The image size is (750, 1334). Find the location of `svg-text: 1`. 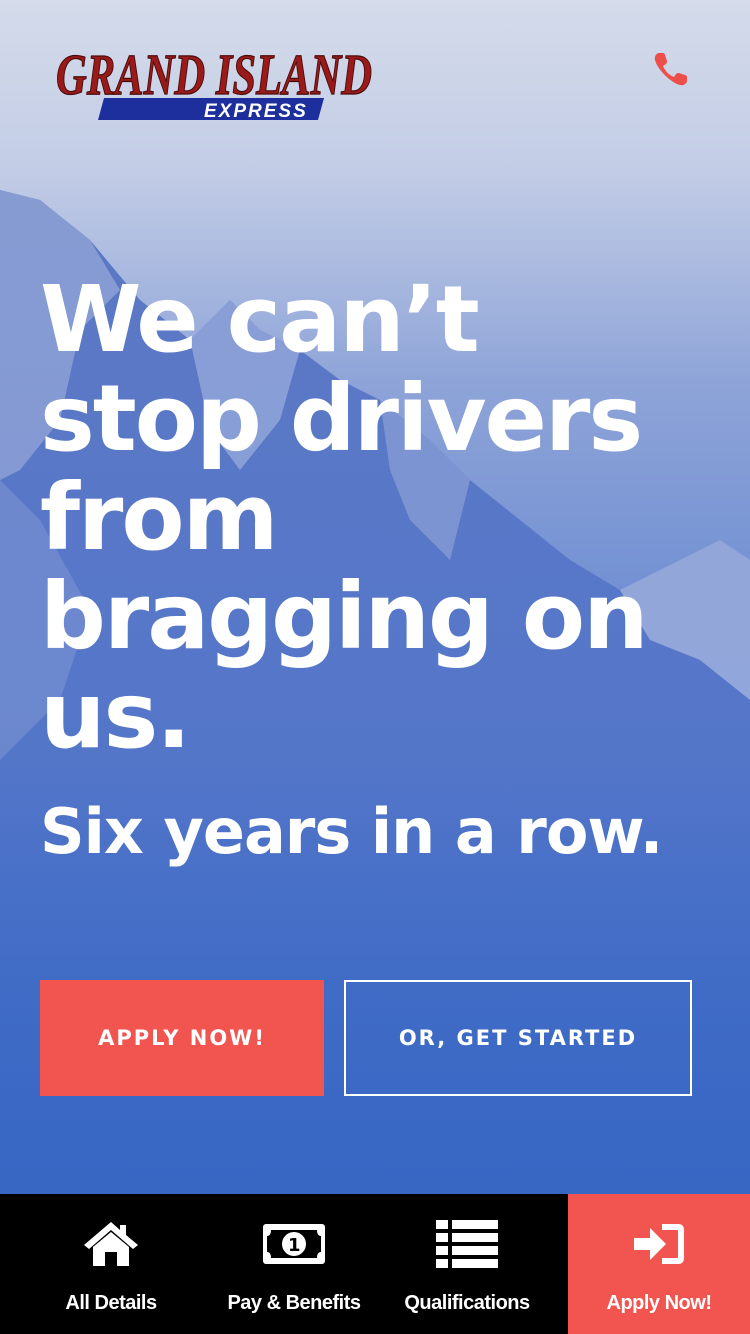

svg-text: 1 is located at coordinates (294, 1245).